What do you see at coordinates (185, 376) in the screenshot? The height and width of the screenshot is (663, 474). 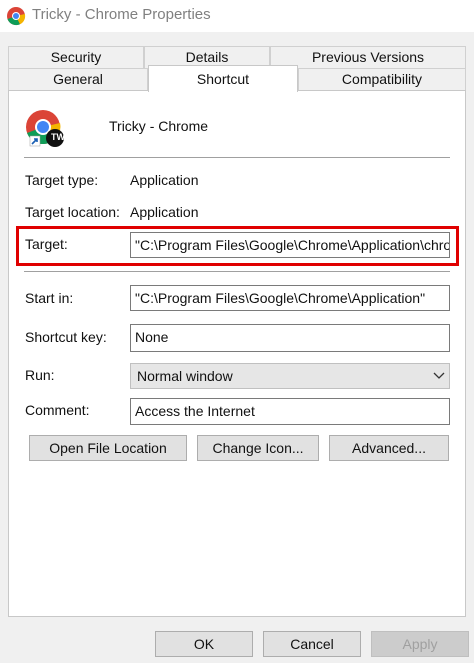 I see `run-select-value: Normal window` at bounding box center [185, 376].